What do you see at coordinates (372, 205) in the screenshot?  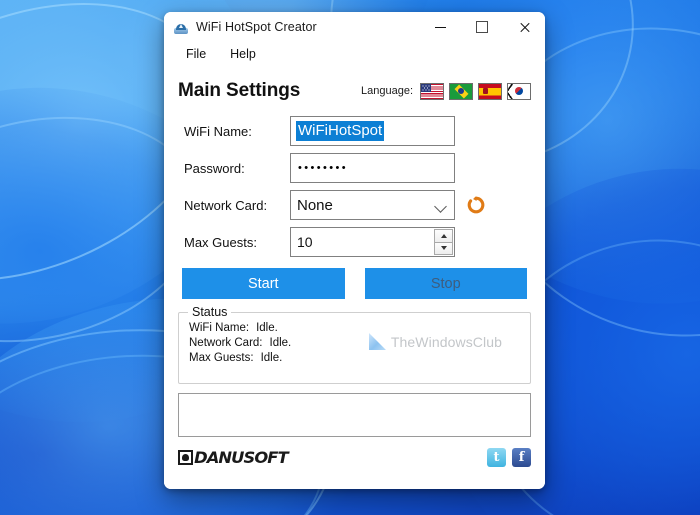 I see `network-card-dropdown: None` at bounding box center [372, 205].